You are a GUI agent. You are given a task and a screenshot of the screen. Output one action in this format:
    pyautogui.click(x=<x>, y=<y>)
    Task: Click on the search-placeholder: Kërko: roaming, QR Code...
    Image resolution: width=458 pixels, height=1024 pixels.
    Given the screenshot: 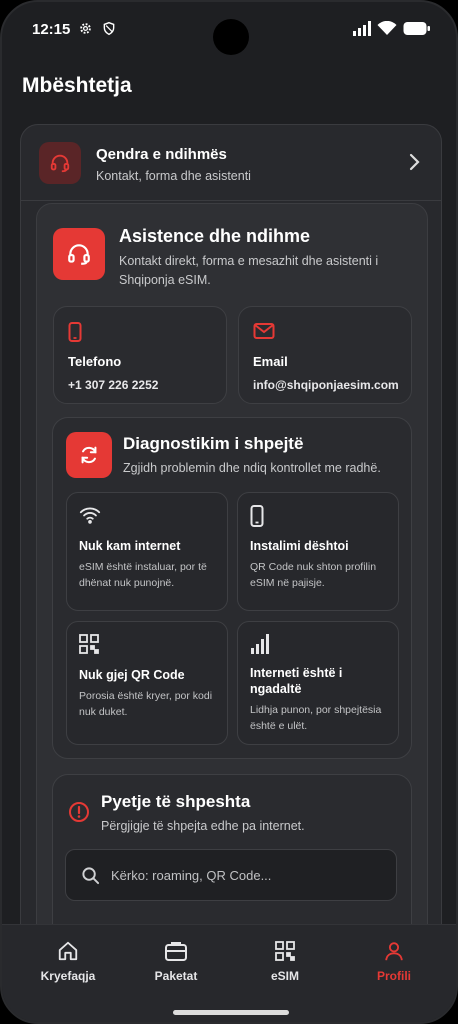 What is the action you would take?
    pyautogui.click(x=191, y=875)
    